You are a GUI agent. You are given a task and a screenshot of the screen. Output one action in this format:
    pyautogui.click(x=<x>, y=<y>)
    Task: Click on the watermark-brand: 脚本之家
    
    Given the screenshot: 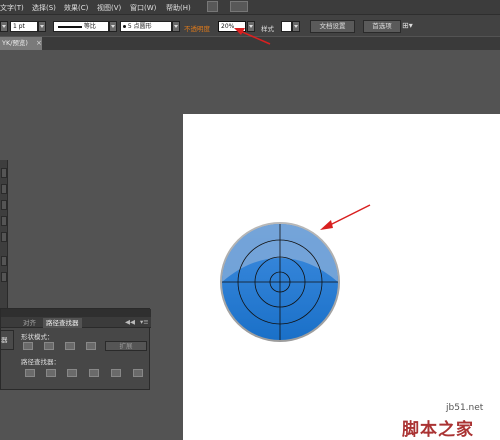 What is the action you would take?
    pyautogui.click(x=438, y=430)
    